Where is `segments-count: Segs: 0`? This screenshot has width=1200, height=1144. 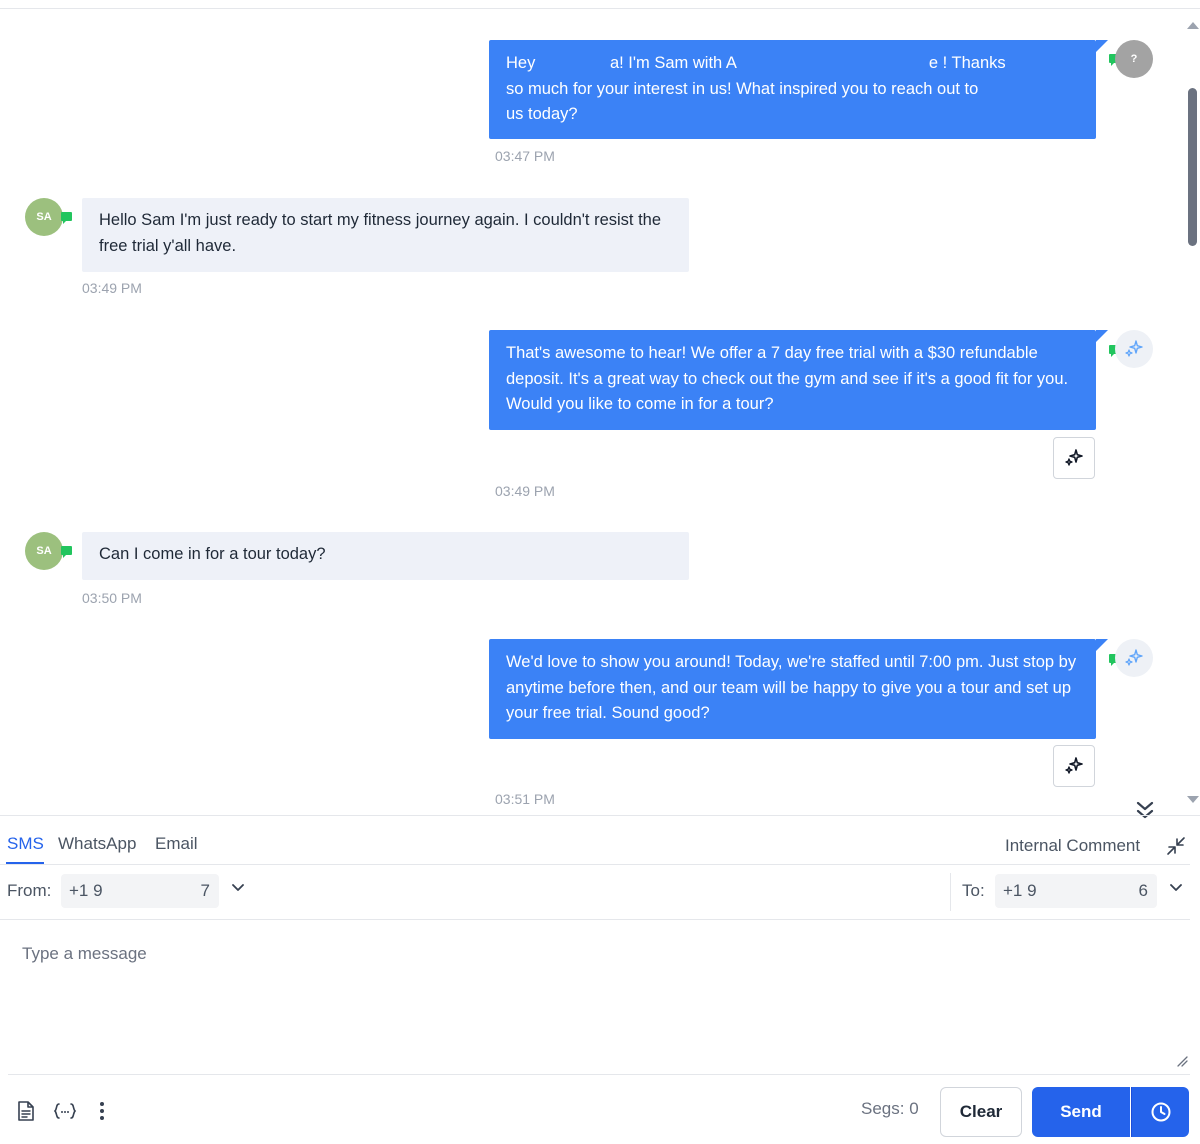 segments-count: Segs: 0 is located at coordinates (890, 1108).